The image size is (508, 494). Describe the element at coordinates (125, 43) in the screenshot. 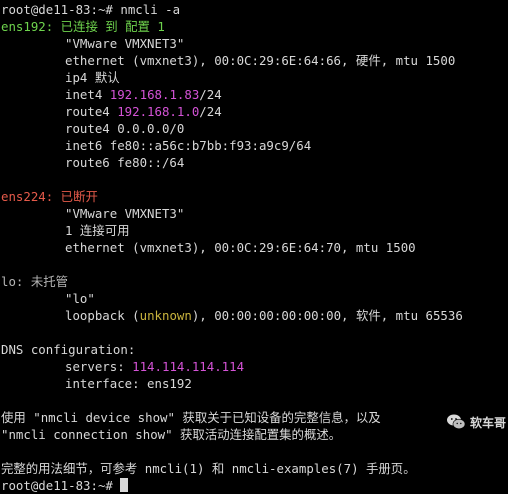

I see `ens192-name: "VMware VMXNET3"` at that location.